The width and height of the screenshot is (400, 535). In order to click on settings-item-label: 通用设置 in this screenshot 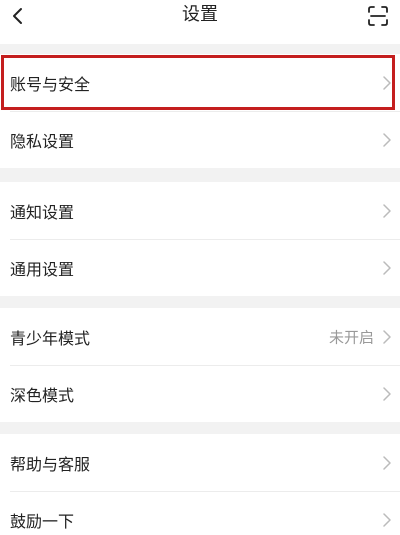, I will do `click(42, 269)`.